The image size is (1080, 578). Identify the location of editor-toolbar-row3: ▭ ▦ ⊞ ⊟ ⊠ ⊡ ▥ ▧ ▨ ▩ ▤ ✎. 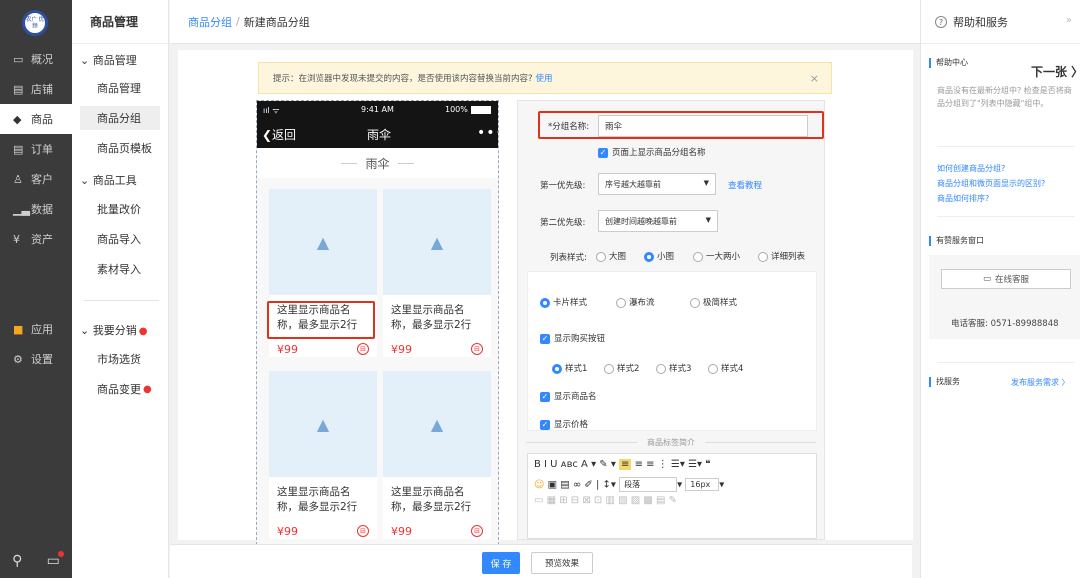
(605, 500).